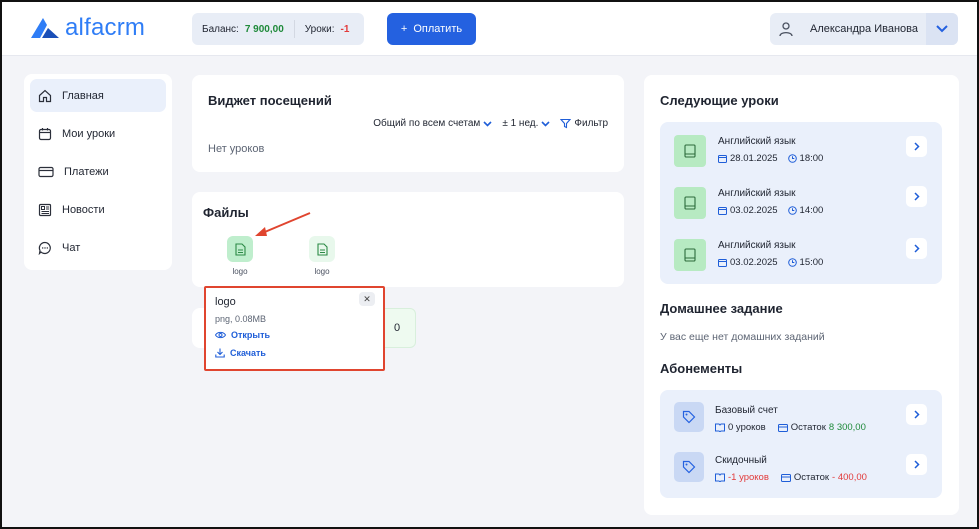 The height and width of the screenshot is (529, 979). I want to click on lessons-label: Уроки:, so click(319, 29).